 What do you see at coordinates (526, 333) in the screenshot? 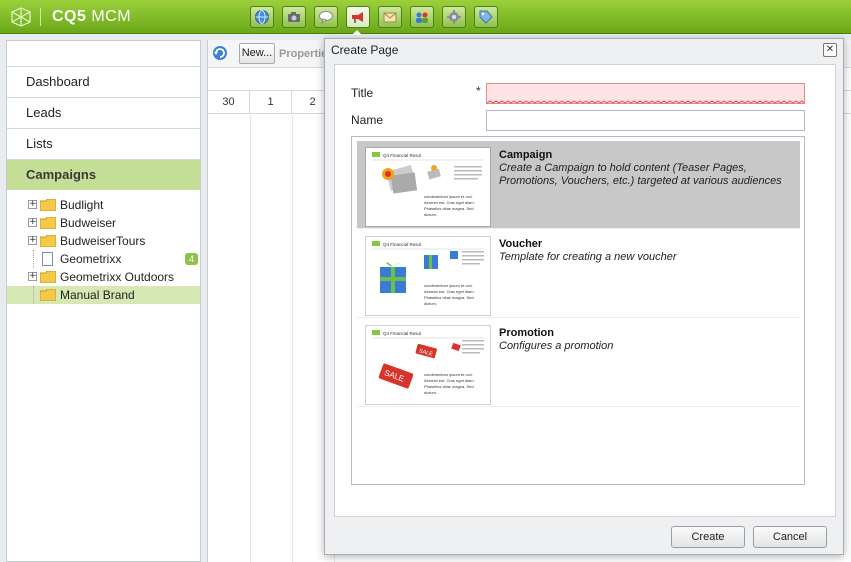
I see `template-title: Promotion` at bounding box center [526, 333].